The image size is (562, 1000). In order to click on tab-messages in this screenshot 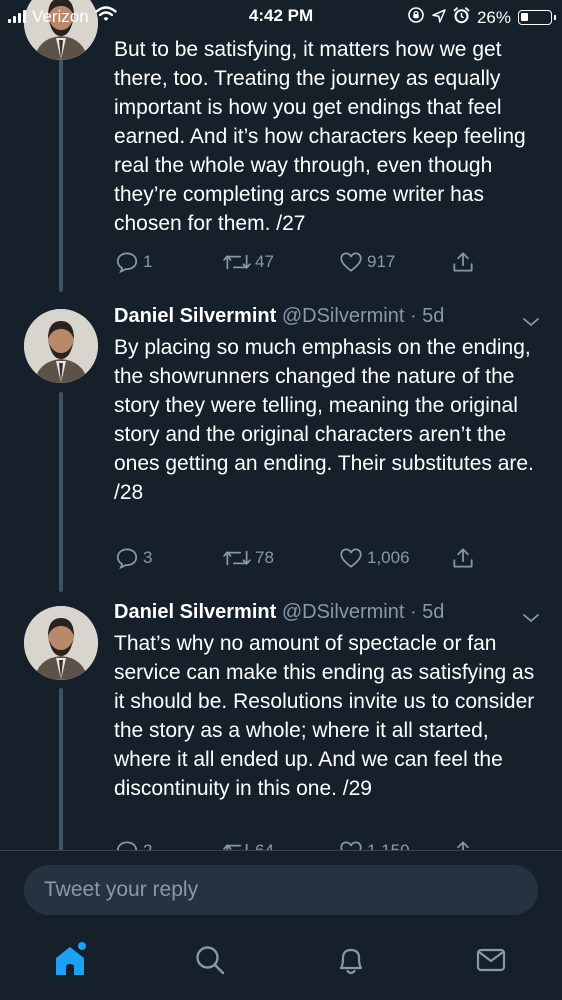, I will do `click(491, 962)`.